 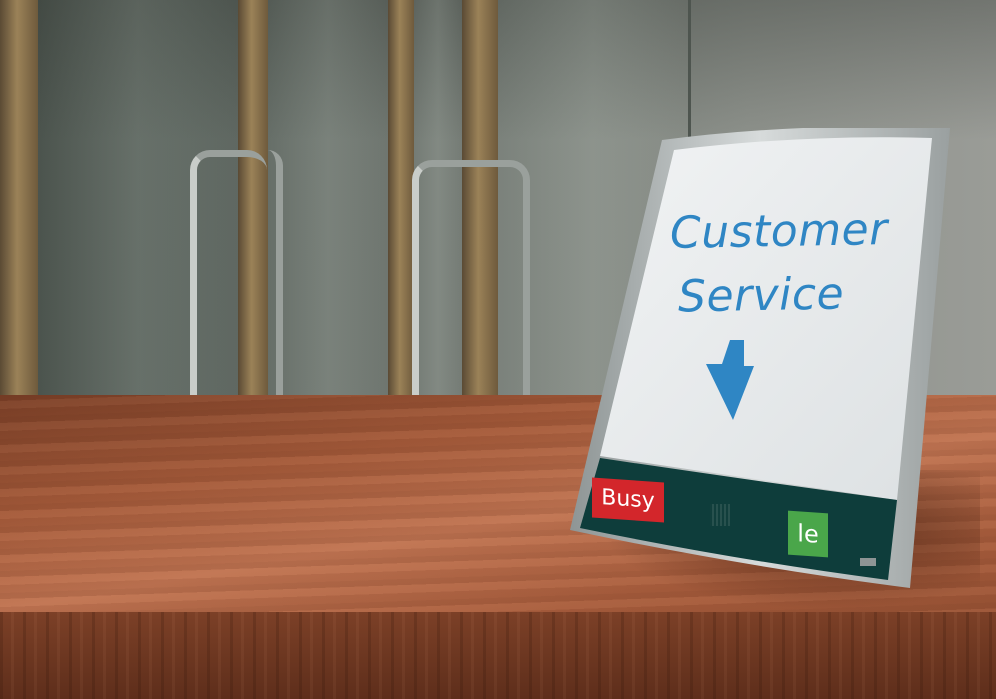 I want to click on idle-status-button: le, so click(x=808, y=534).